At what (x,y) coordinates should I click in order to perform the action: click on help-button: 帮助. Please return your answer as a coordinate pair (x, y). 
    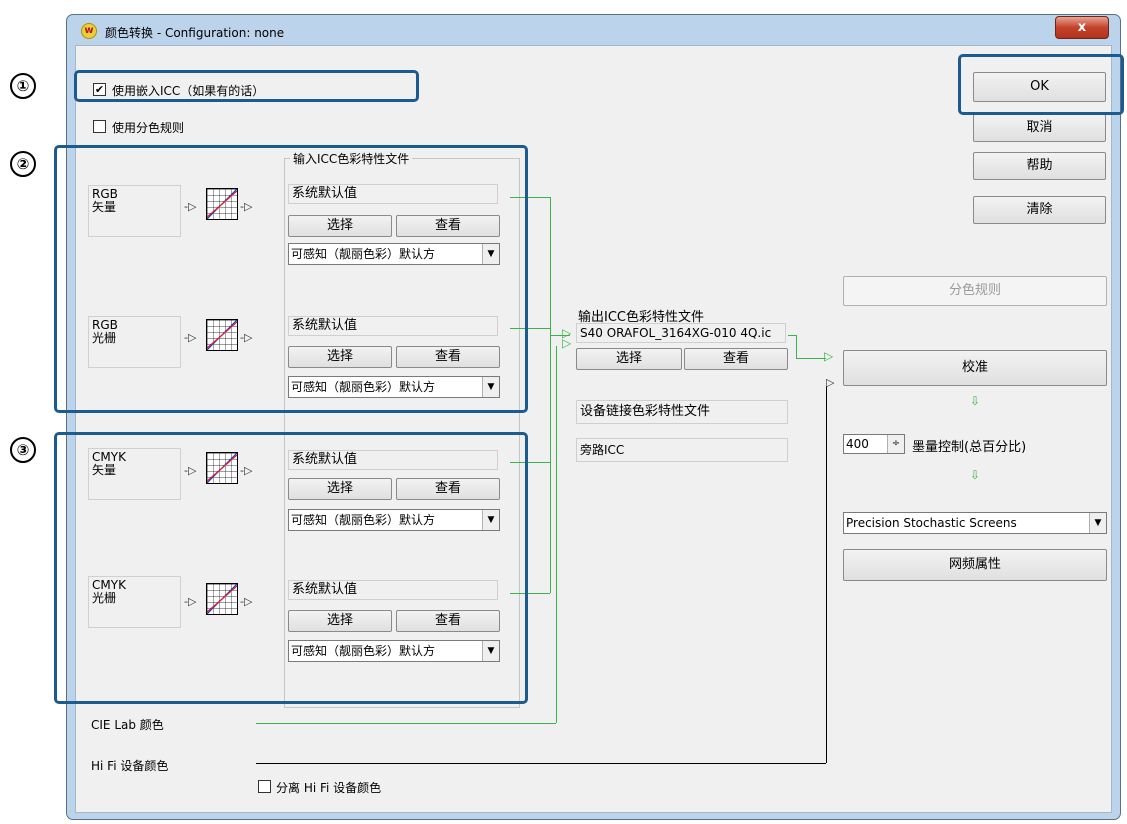
    Looking at the image, I should click on (1039, 166).